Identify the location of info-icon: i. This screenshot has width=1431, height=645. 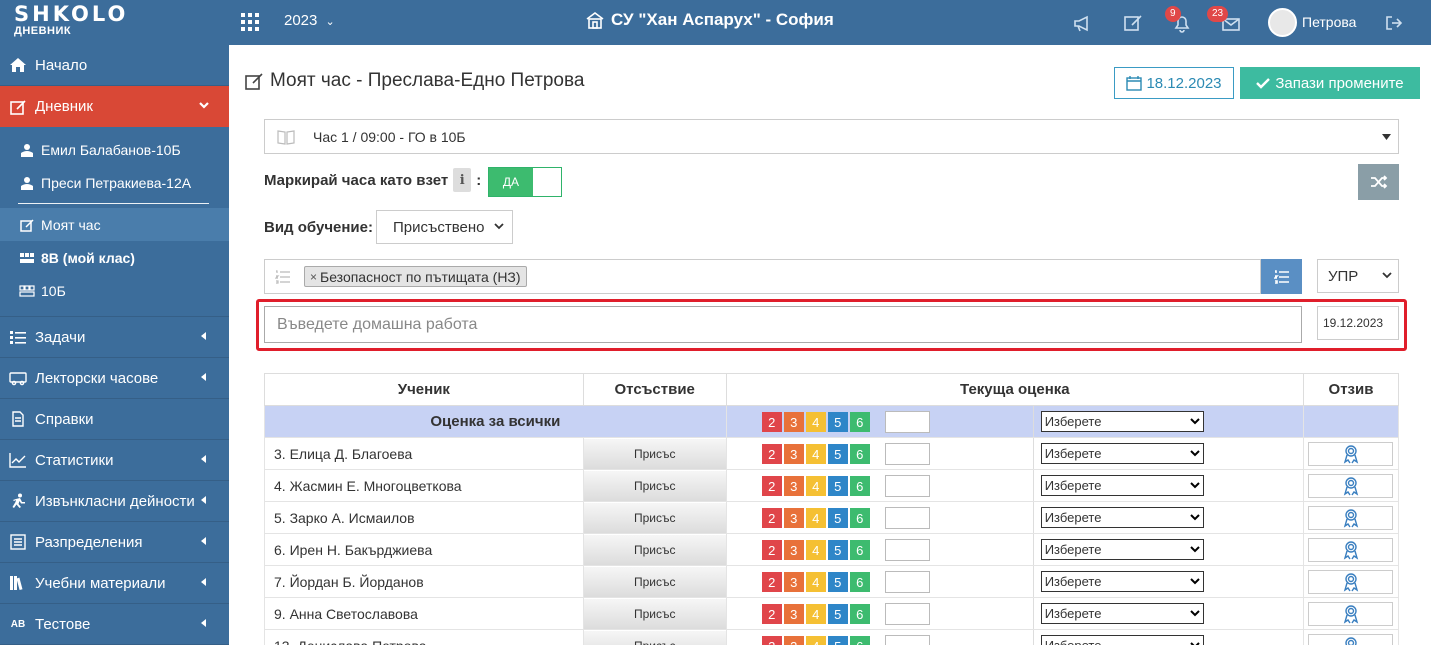
(462, 180).